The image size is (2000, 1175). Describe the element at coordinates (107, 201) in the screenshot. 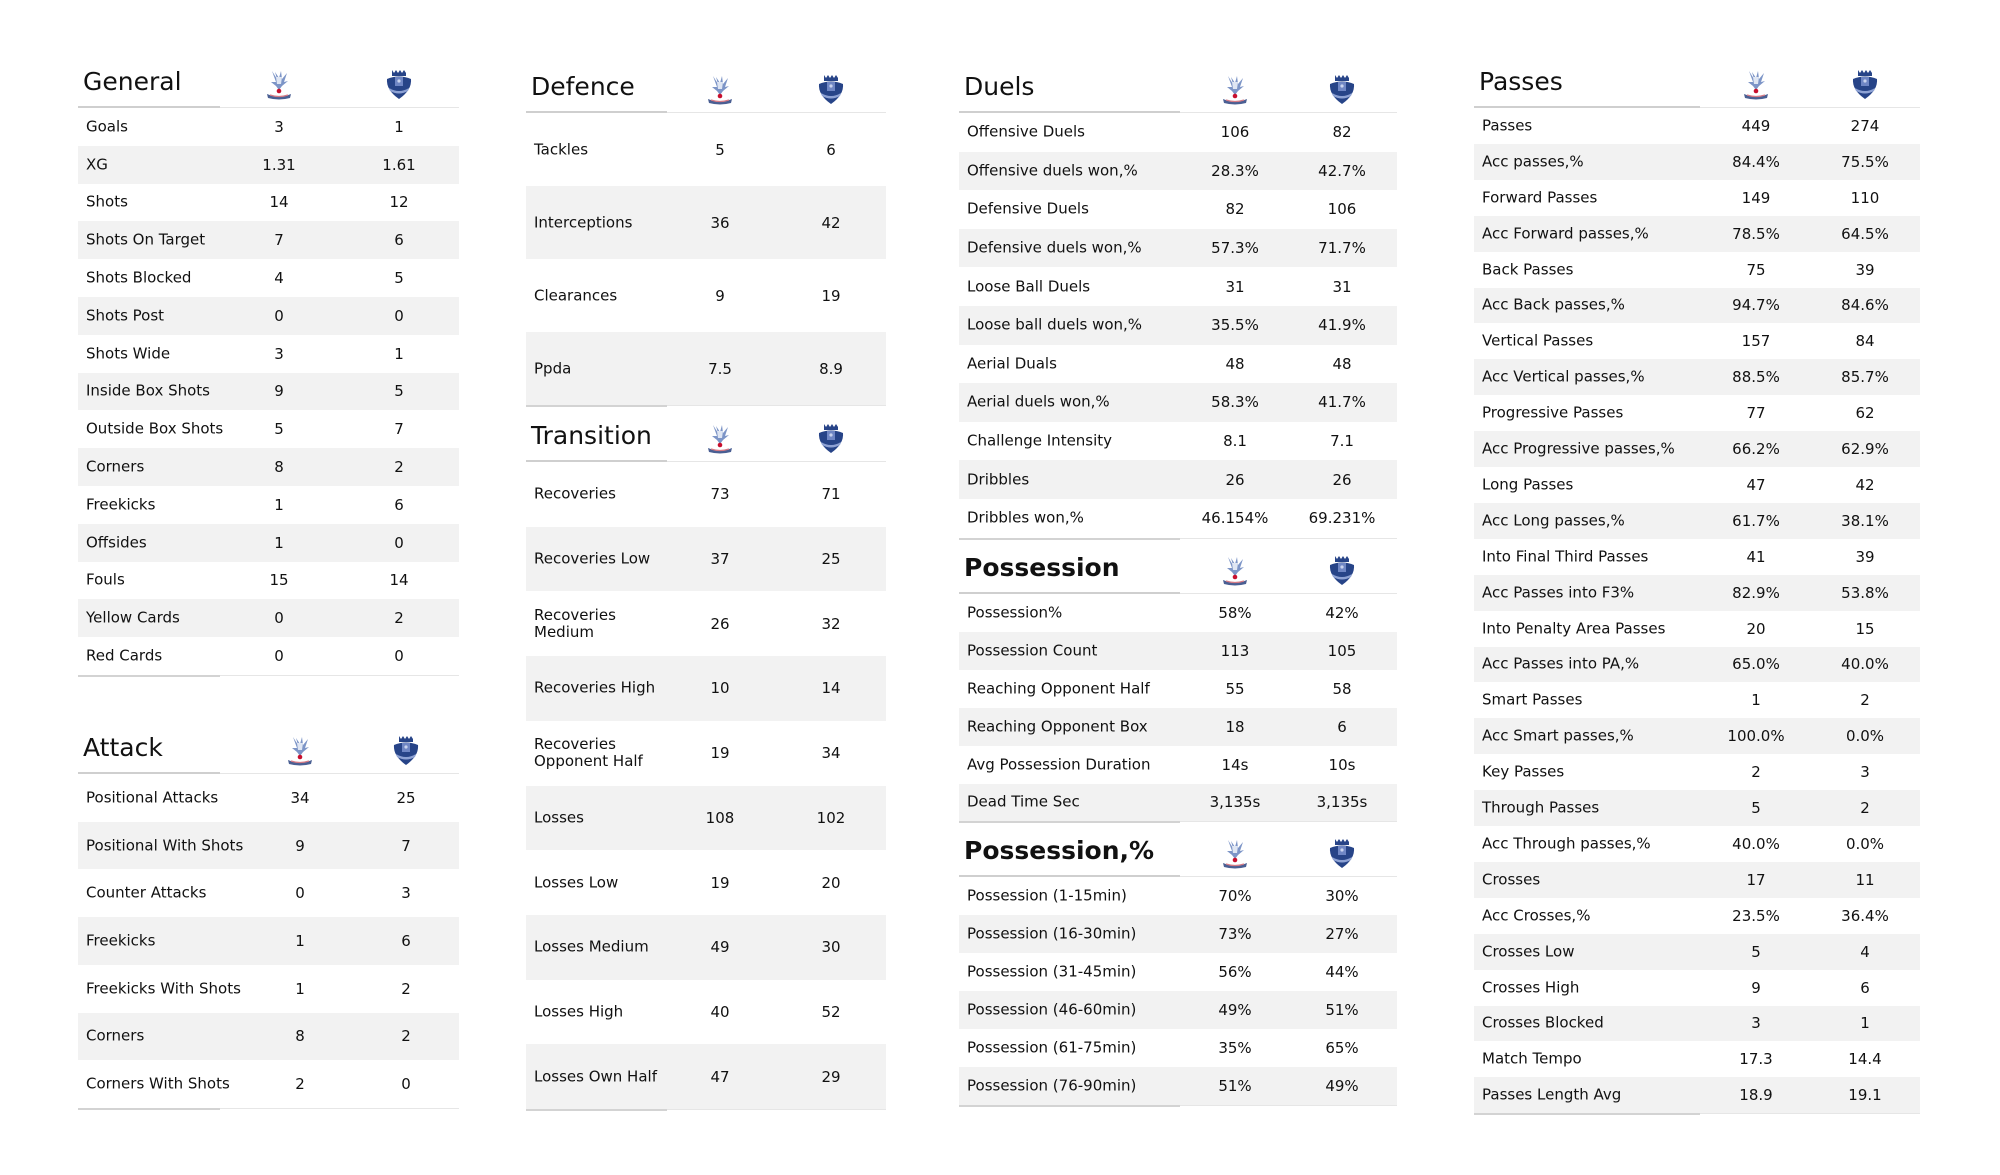

I see `stat-label: Shots` at that location.